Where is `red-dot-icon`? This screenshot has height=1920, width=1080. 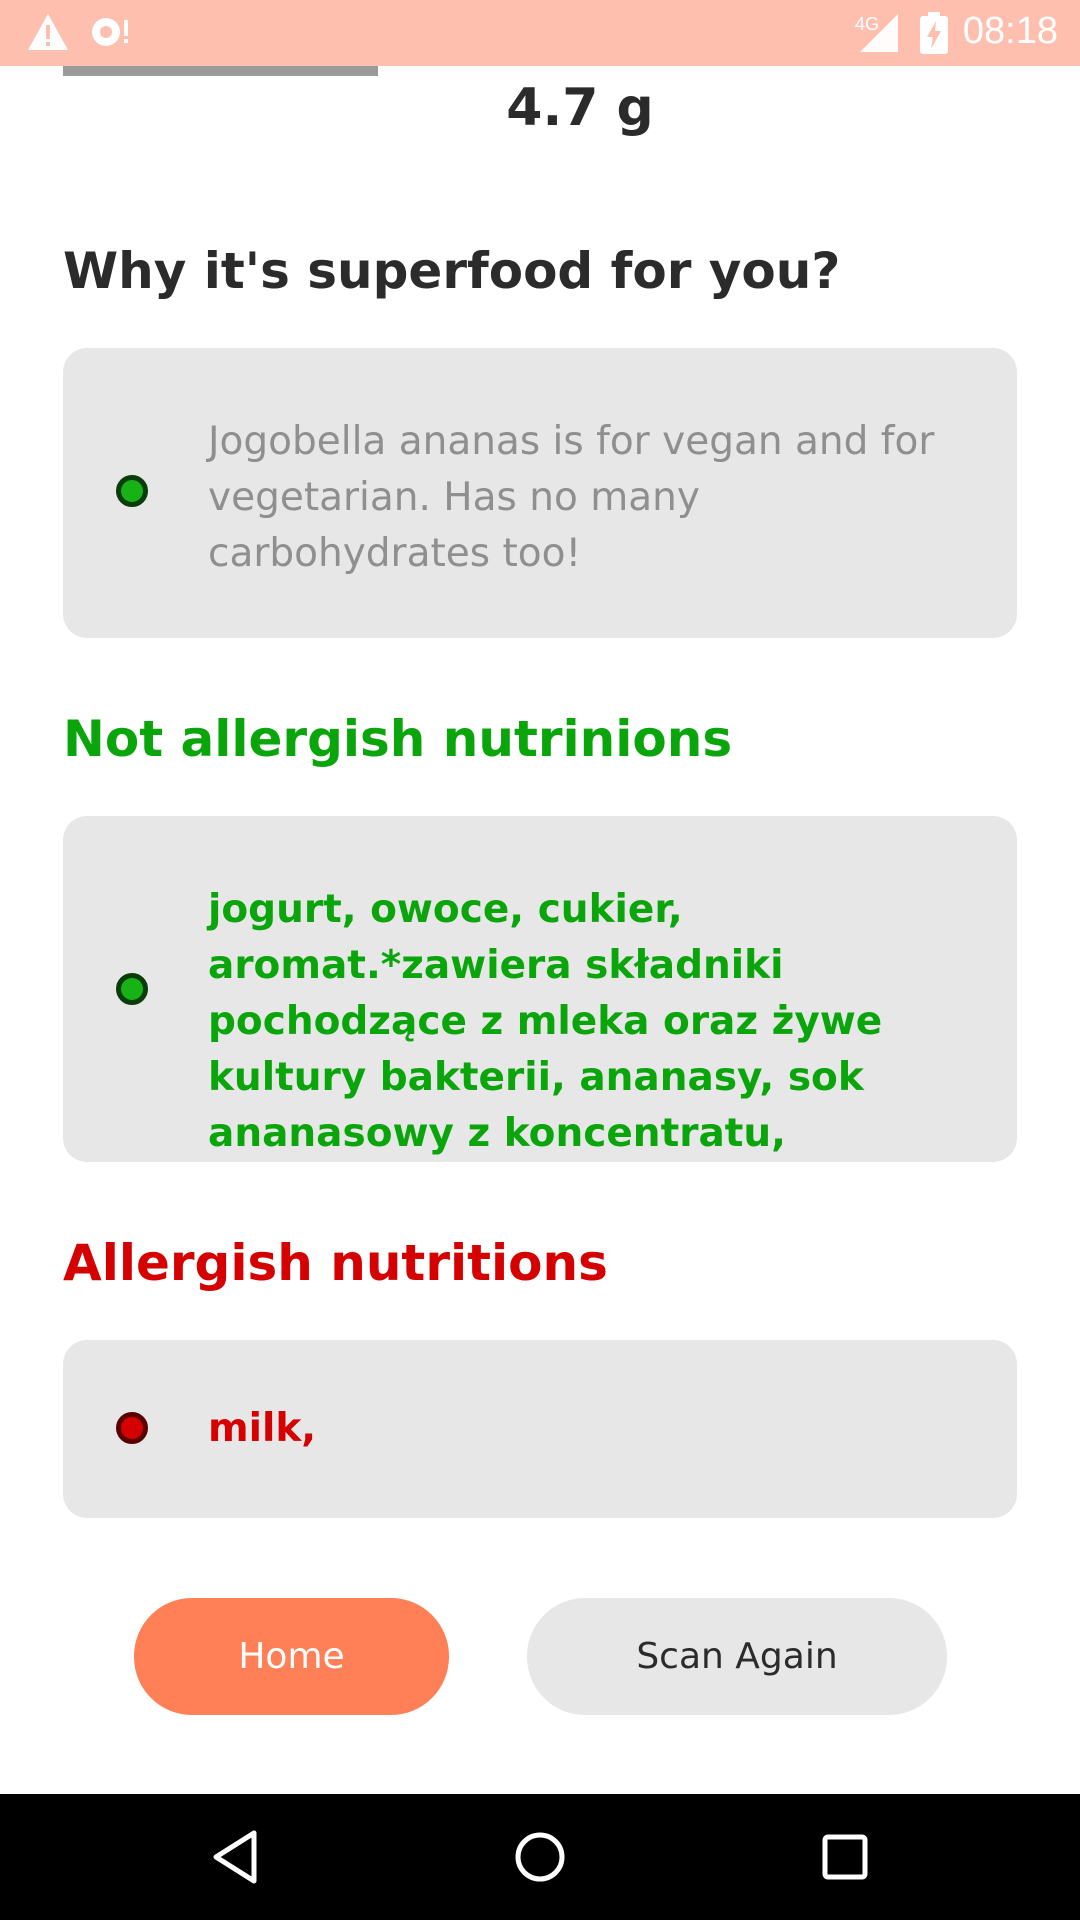 red-dot-icon is located at coordinates (132, 1428).